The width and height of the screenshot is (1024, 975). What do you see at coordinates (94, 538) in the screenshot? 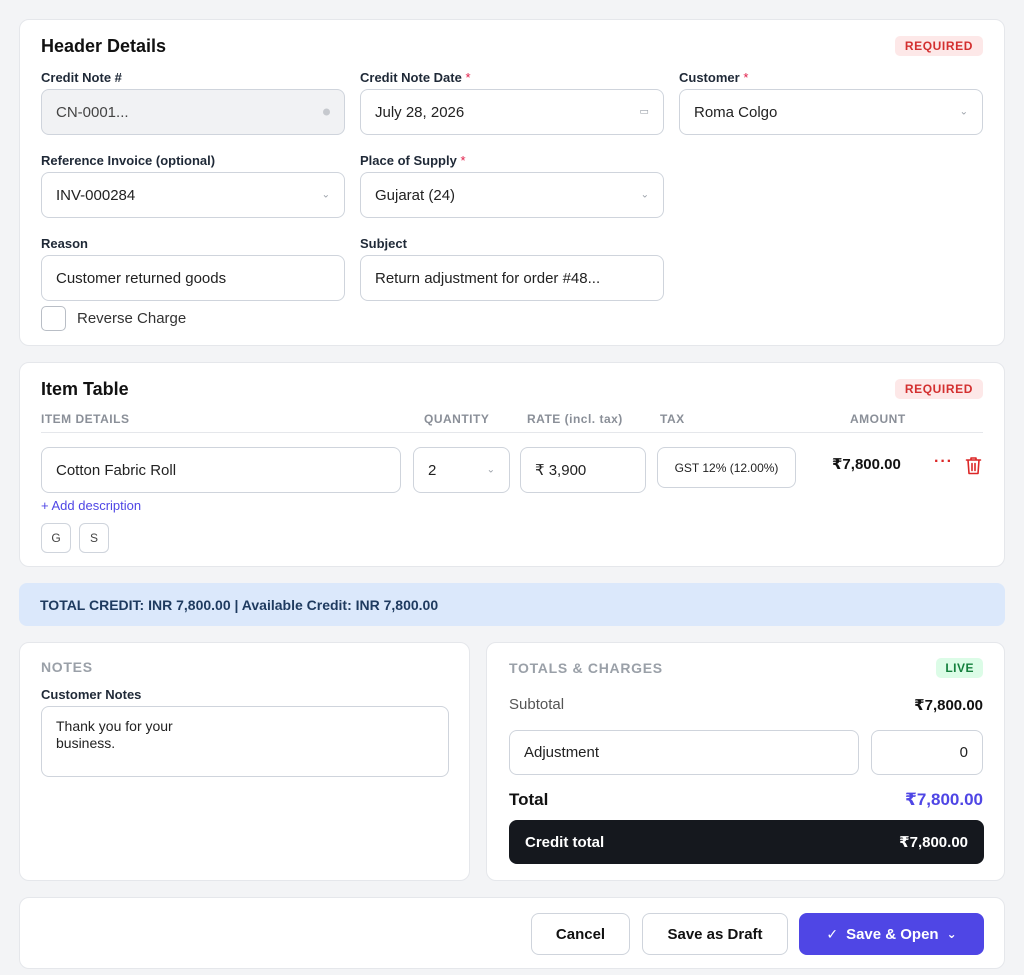
I see `tag-s-button: S` at bounding box center [94, 538].